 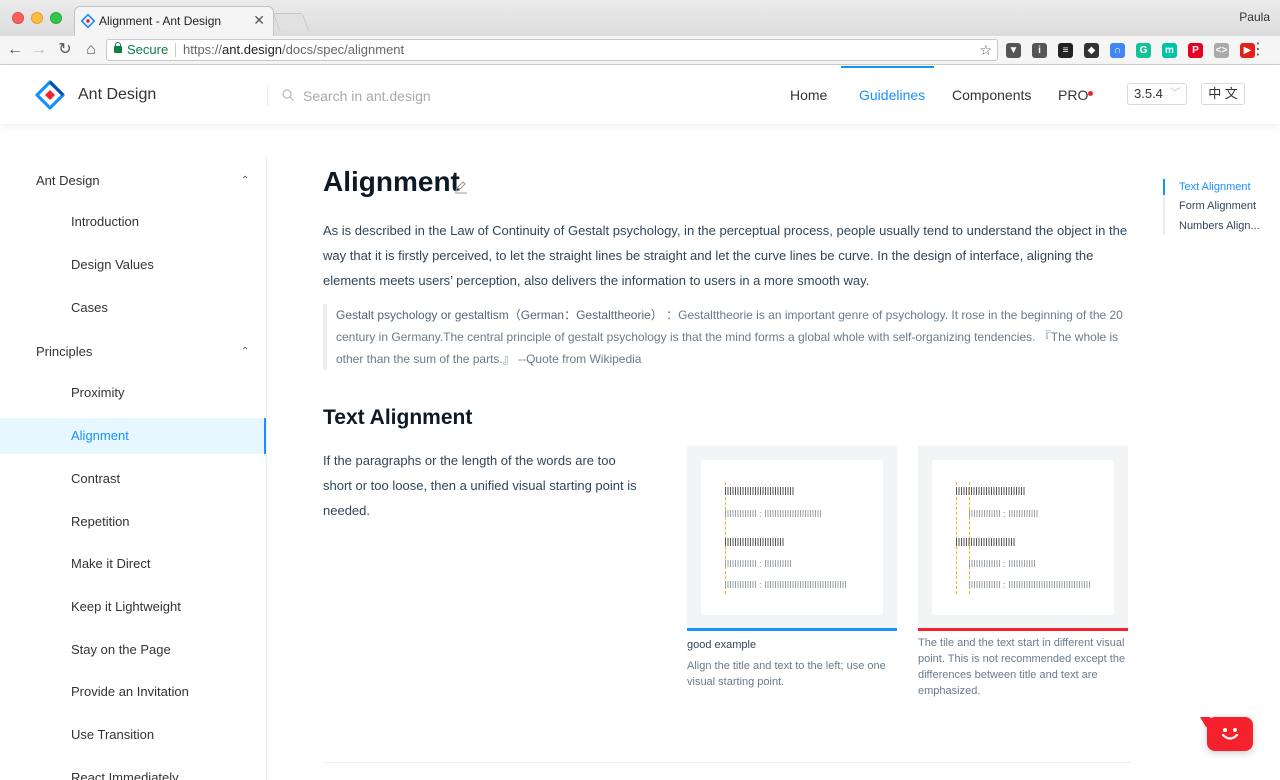 I want to click on sidebar-item-keep-it-lightweight: Keep it Lightweight, so click(x=133, y=607).